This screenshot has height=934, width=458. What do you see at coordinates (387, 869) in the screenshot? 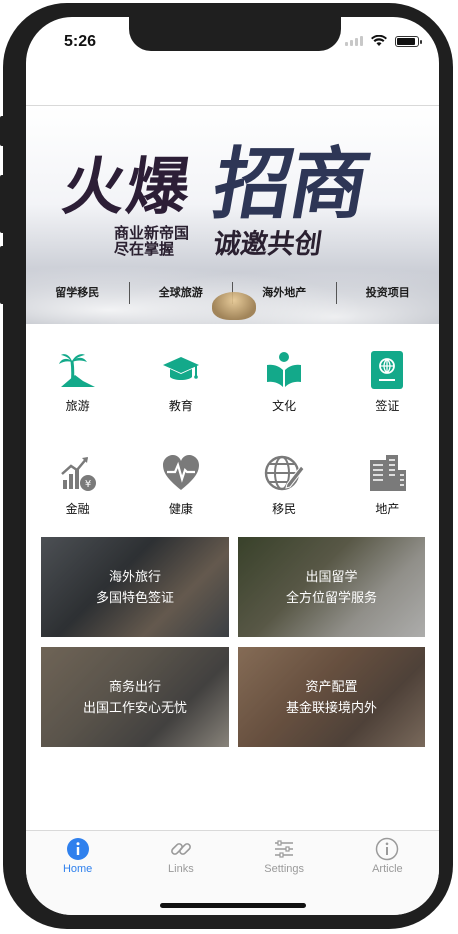
I see `tab-label: Article` at bounding box center [387, 869].